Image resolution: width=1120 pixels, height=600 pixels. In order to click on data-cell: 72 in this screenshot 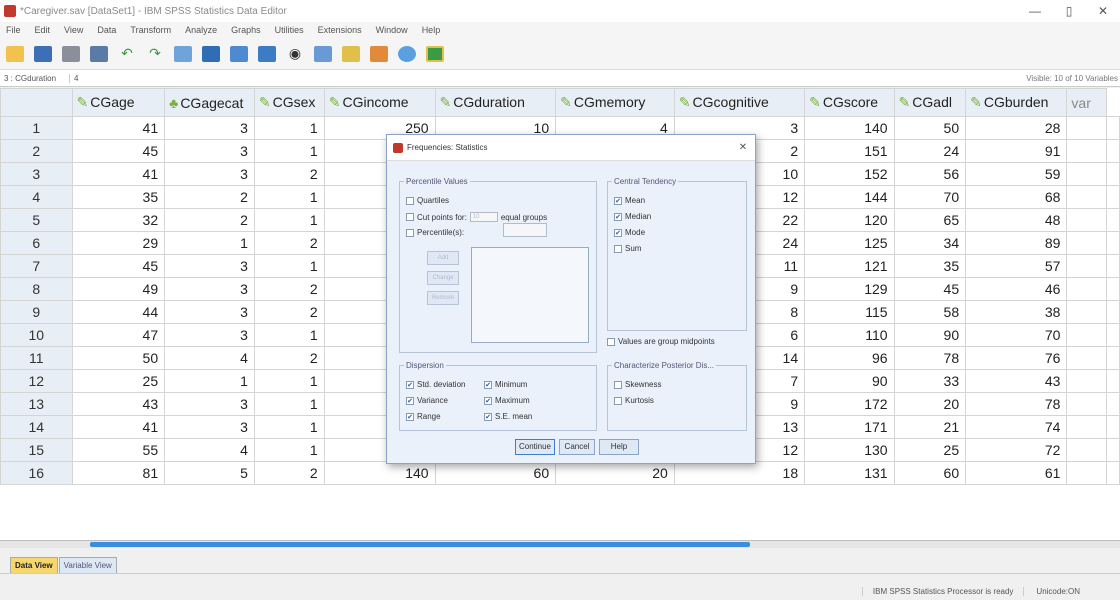, I will do `click(1016, 450)`.